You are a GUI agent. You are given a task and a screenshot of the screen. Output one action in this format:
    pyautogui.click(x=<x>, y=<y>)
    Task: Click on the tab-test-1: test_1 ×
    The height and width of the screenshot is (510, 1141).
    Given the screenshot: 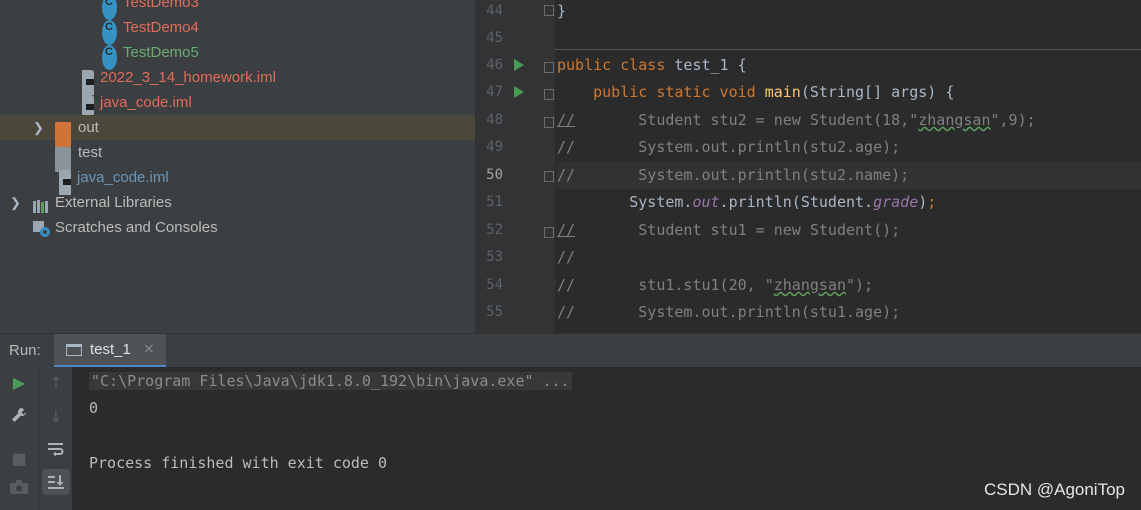 What is the action you would take?
    pyautogui.click(x=110, y=351)
    